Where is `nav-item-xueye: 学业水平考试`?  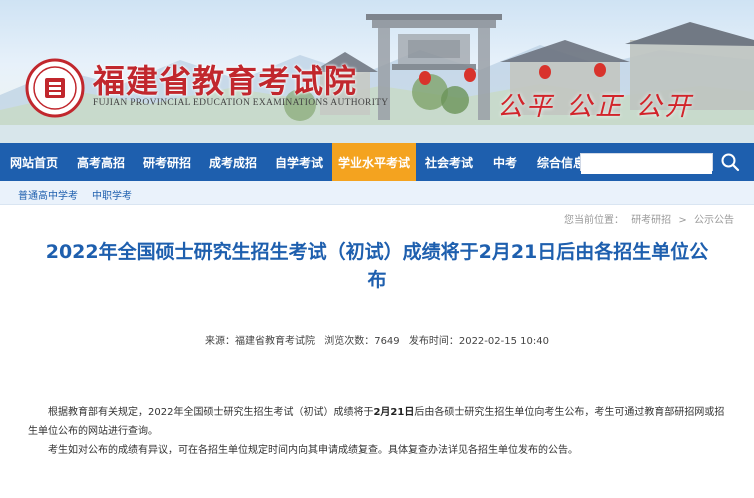 nav-item-xueye: 学业水平考试 is located at coordinates (374, 162).